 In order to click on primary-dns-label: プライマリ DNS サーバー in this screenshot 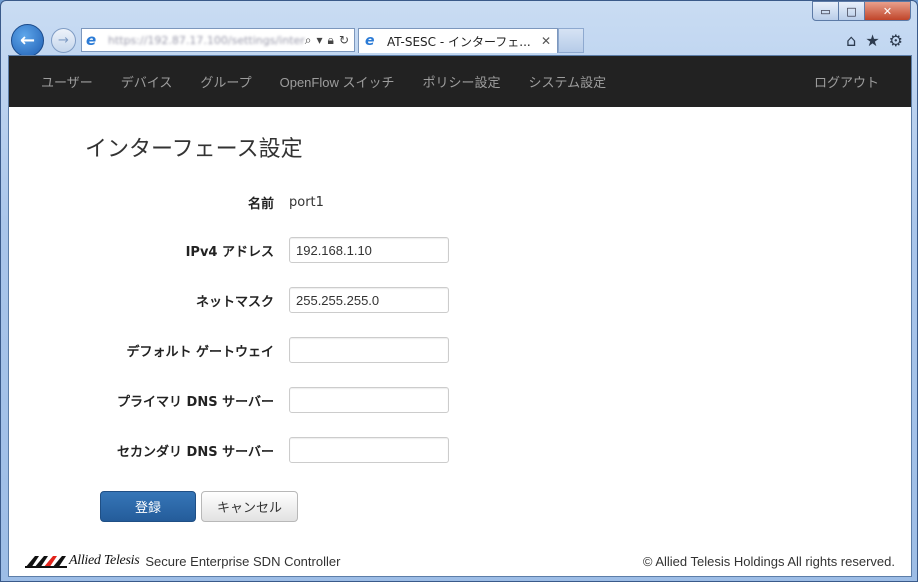, I will do `click(195, 402)`.